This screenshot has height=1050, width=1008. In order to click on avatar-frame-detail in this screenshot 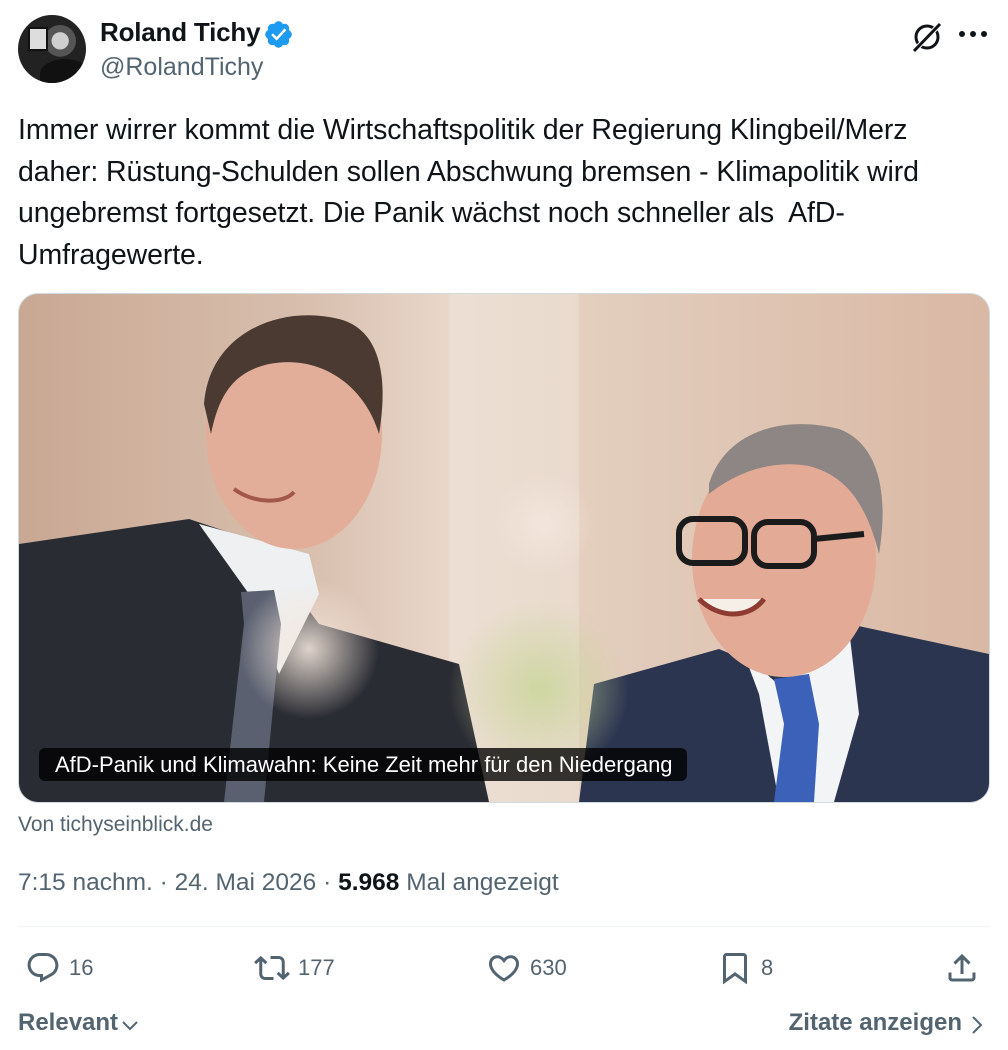, I will do `click(38, 39)`.